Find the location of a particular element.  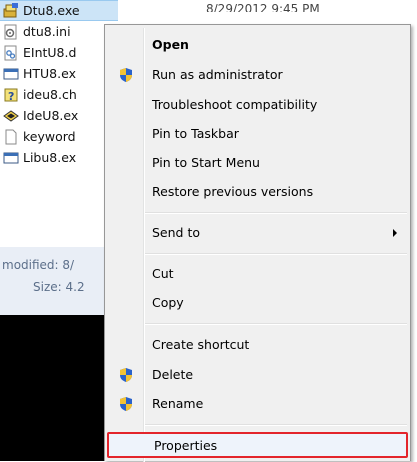

file-item-htu8: HTU8.ex is located at coordinates (59, 73).